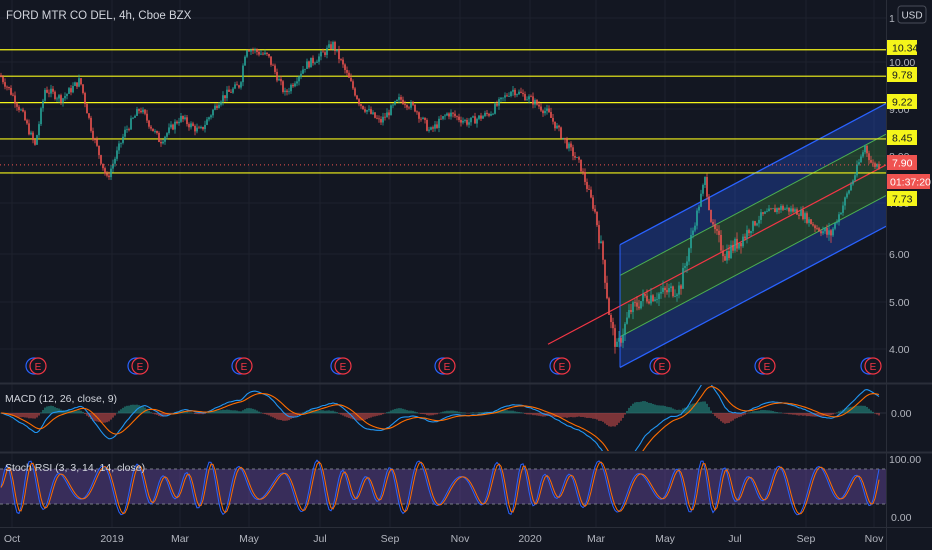  Describe the element at coordinates (99, 16) in the screenshot. I see `chart-title: FORD MTR CO DEL, 4h, Cboe BZX` at that location.